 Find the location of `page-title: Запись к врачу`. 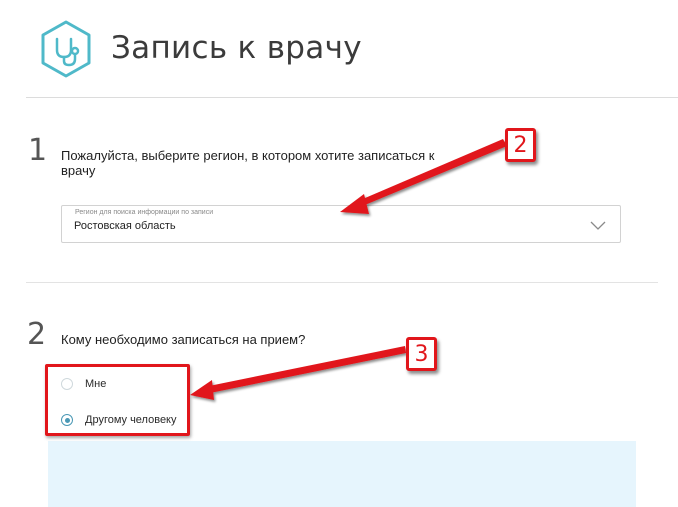

page-title: Запись к врачу is located at coordinates (236, 48).